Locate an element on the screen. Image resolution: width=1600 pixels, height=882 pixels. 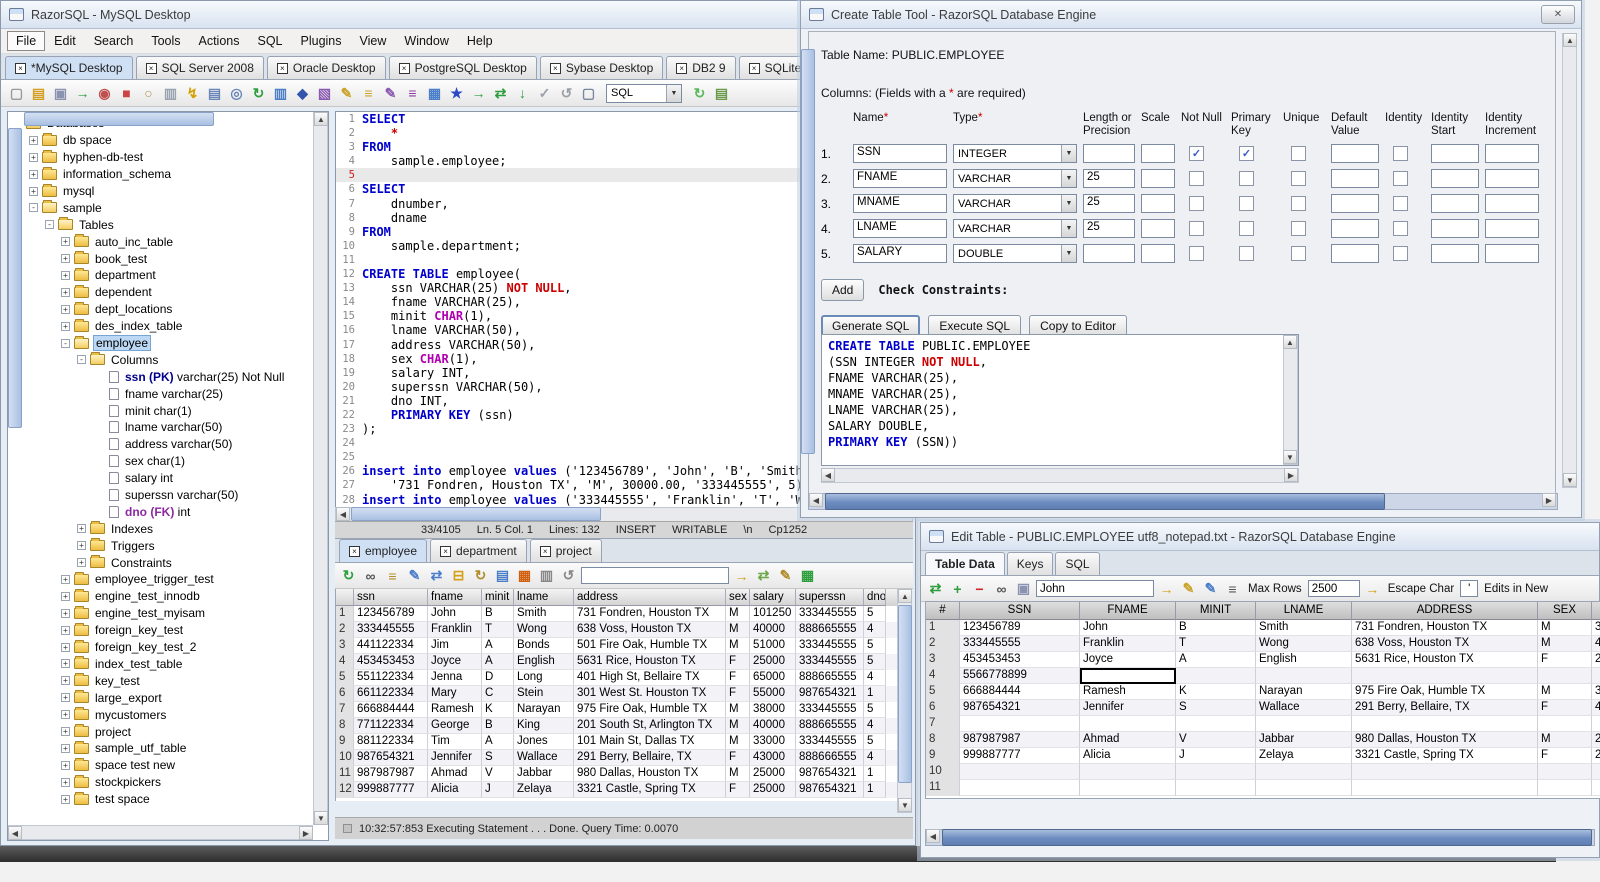
identity-start-input is located at coordinates (1455, 253).